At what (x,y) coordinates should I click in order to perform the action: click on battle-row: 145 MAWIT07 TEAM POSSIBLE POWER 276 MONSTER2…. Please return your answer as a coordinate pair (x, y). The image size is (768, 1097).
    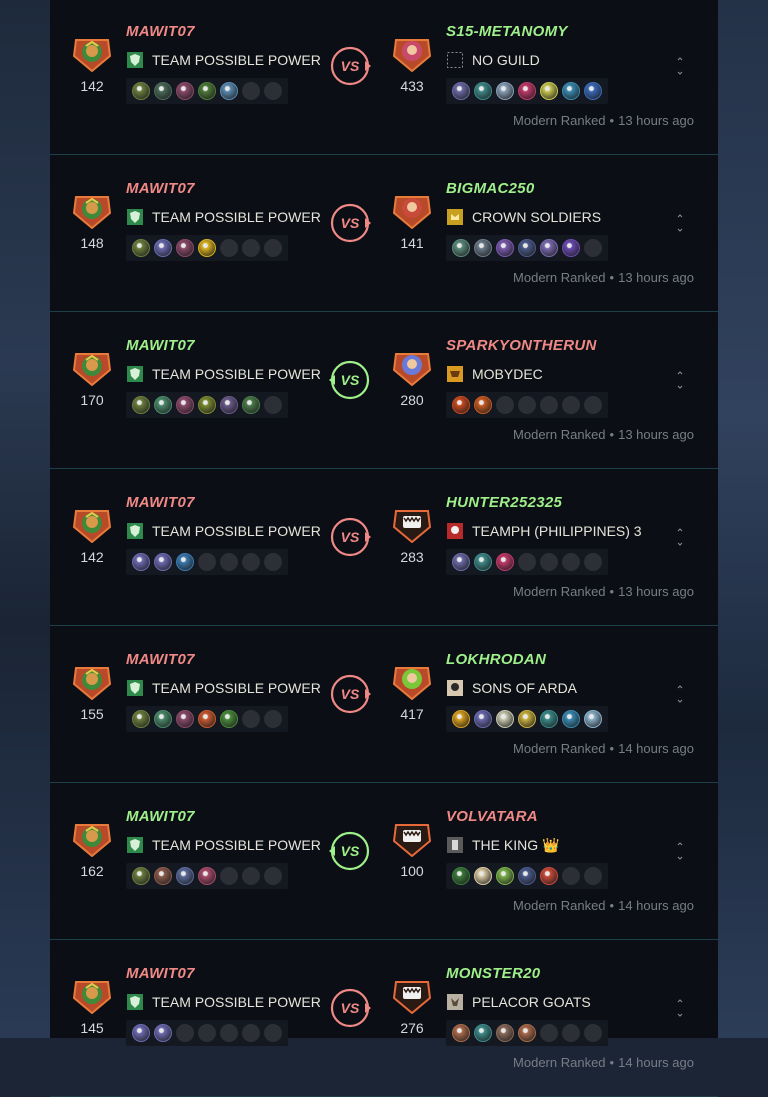
    Looking at the image, I should click on (384, 1019).